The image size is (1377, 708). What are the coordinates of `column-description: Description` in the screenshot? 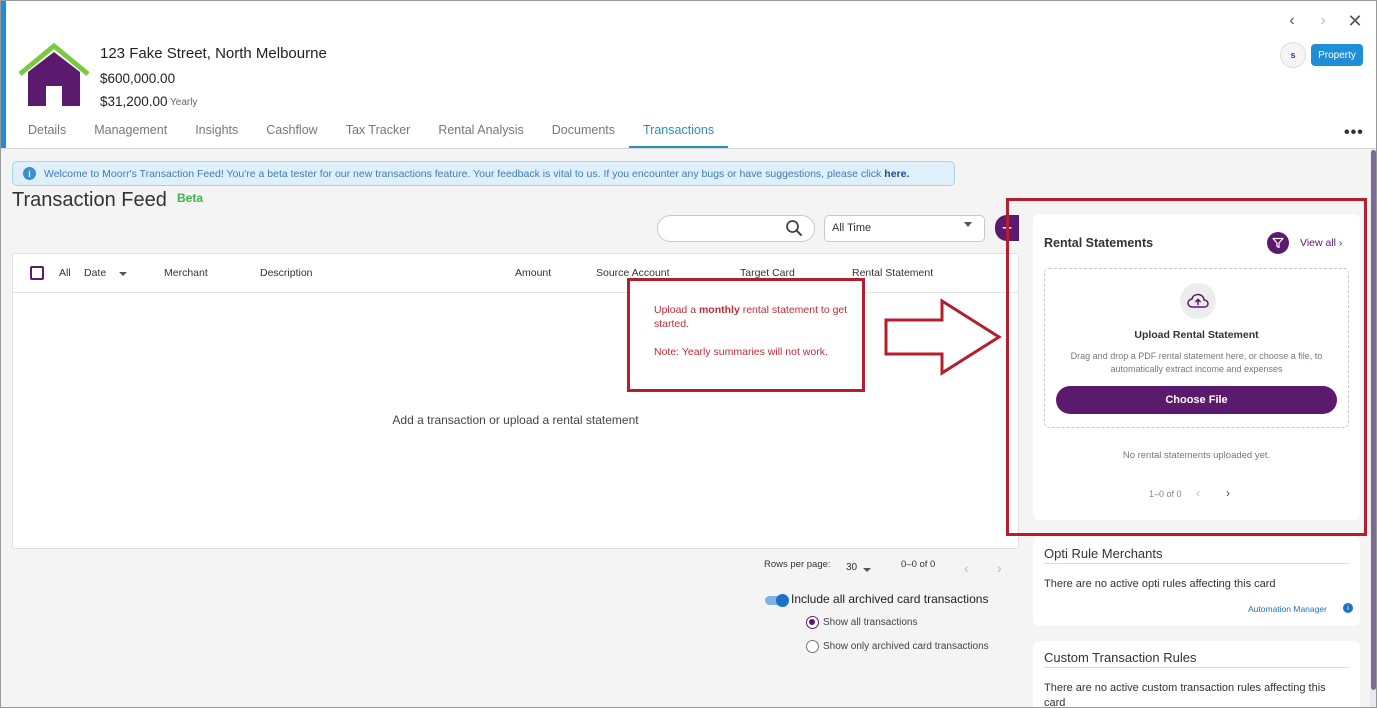 It's located at (286, 273).